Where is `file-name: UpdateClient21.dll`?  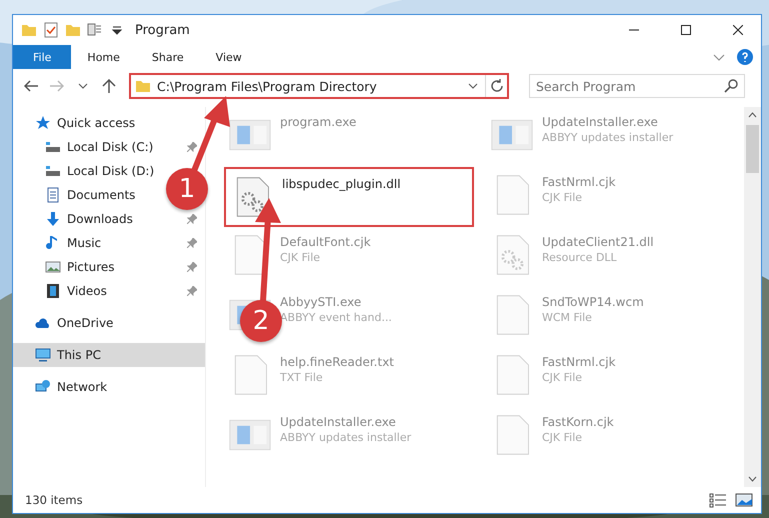
file-name: UpdateClient21.dll is located at coordinates (598, 242).